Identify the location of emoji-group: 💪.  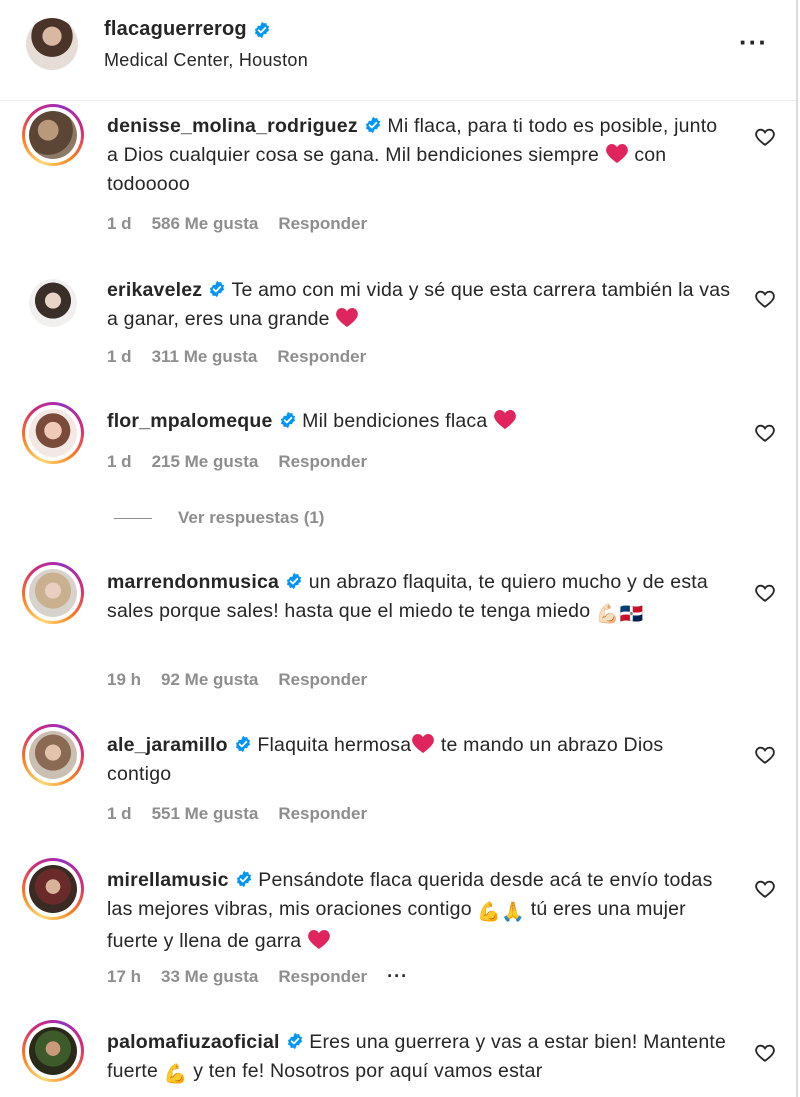
(175, 1074).